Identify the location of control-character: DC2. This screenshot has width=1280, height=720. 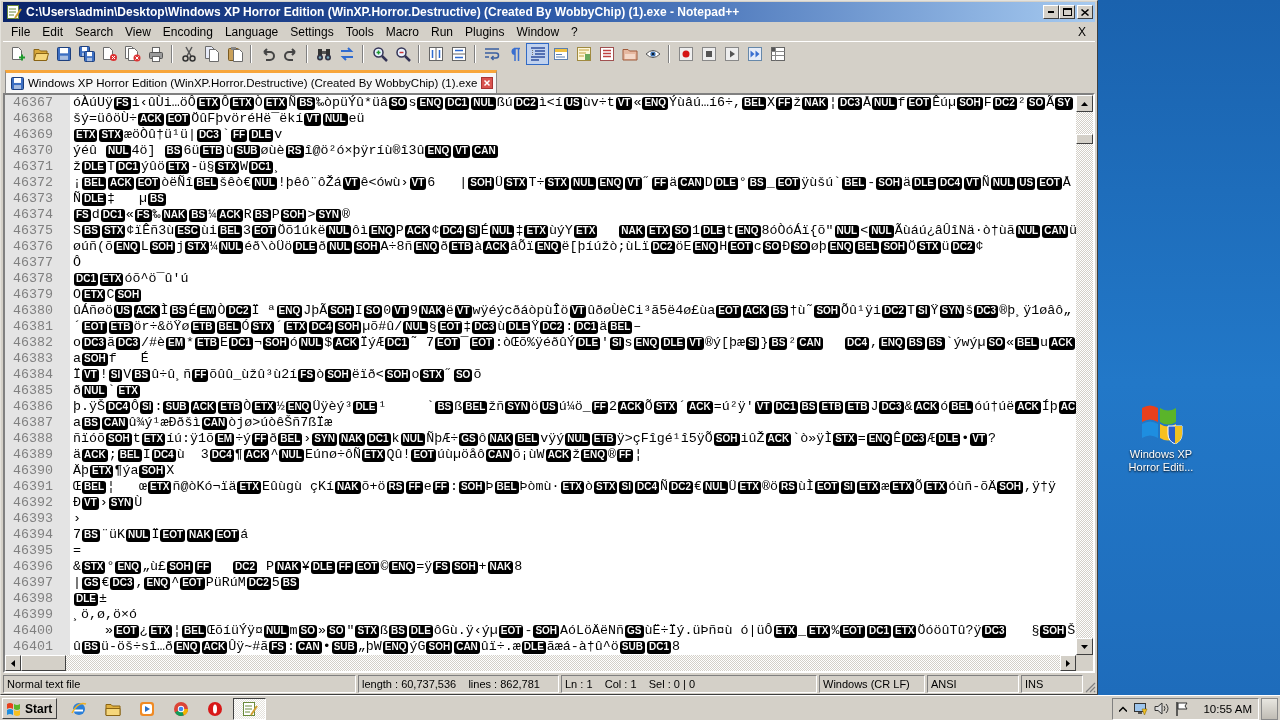
(552, 327).